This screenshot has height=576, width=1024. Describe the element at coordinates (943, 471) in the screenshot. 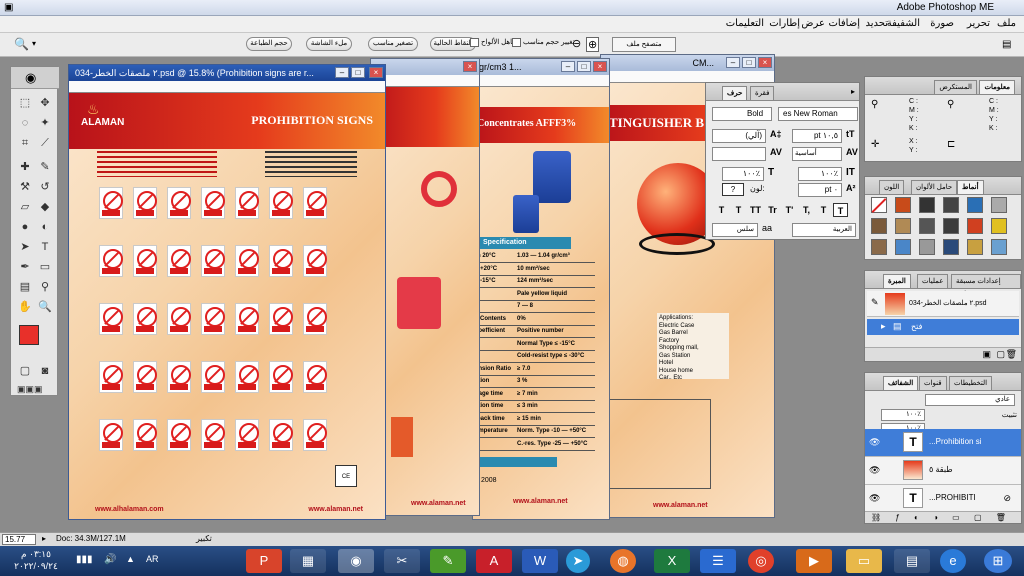

I see `layer-row-2: 👁 طبقة ٥` at that location.